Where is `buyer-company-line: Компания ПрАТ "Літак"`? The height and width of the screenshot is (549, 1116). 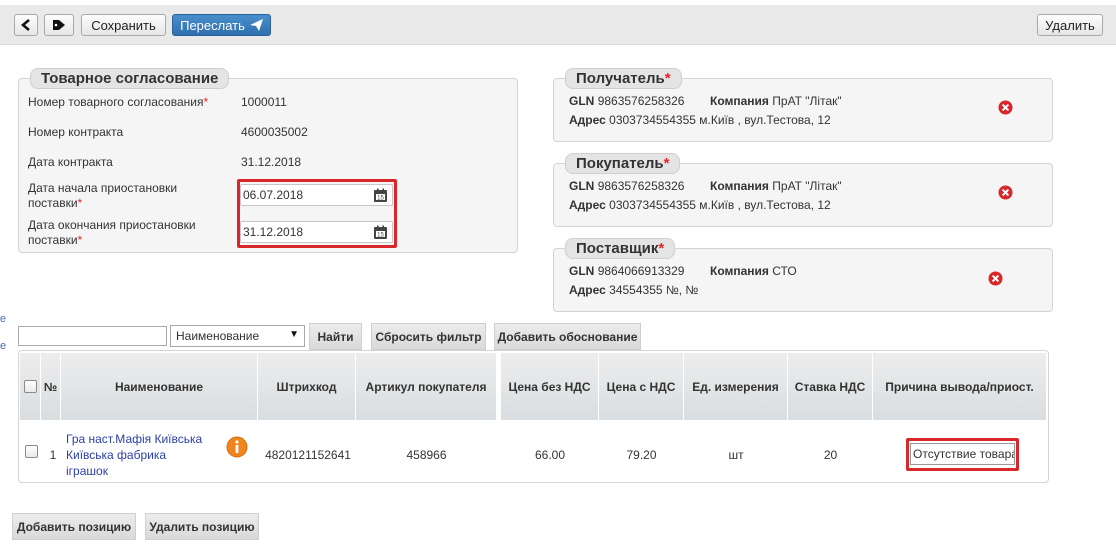
buyer-company-line: Компания ПрАТ "Літак" is located at coordinates (776, 186).